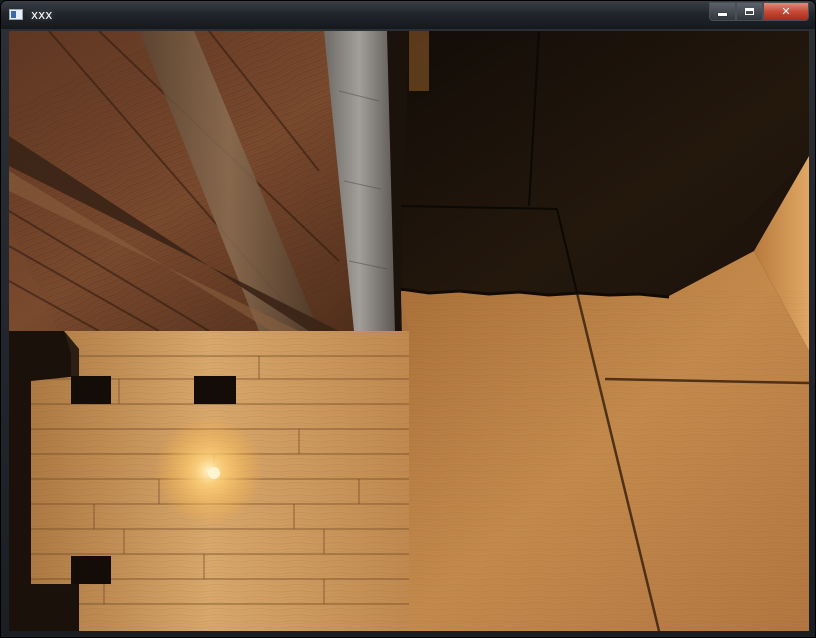 The image size is (816, 638). I want to click on minimize-button, so click(722, 11).